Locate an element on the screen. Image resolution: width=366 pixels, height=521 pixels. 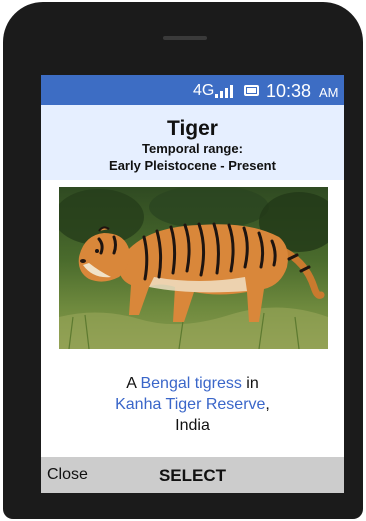
speaker-grille is located at coordinates (185, 38).